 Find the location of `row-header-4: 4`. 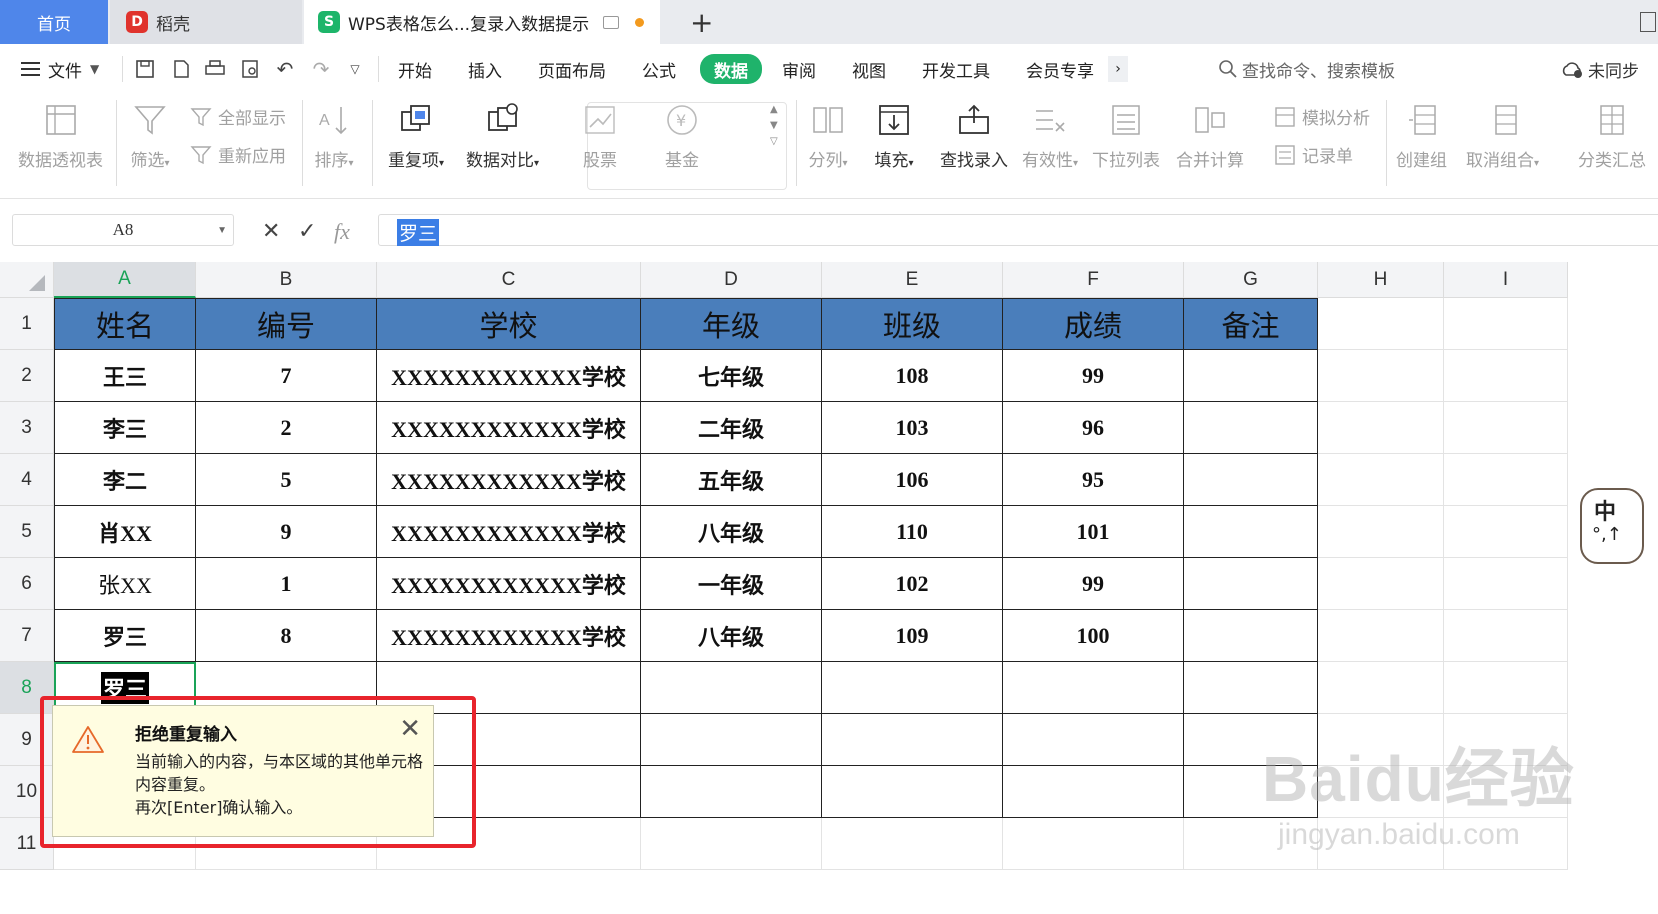

row-header-4: 4 is located at coordinates (27, 480).